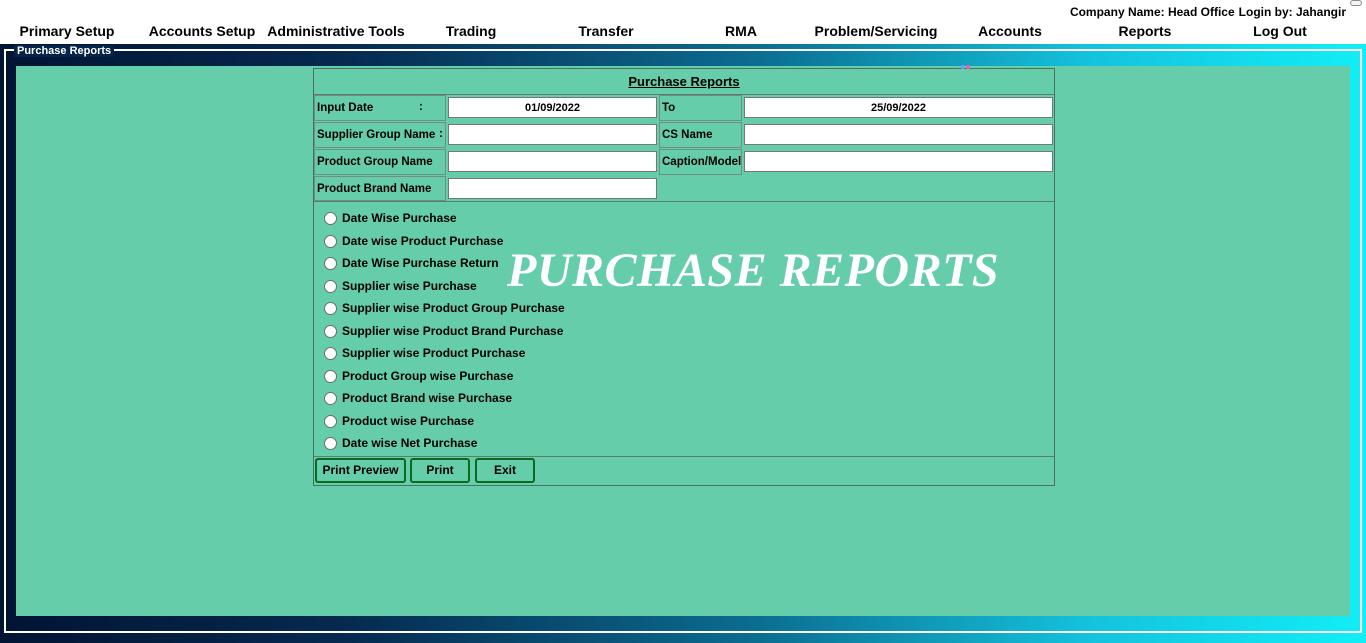 This screenshot has width=1366, height=643. I want to click on option-label: Date Wise Purchase Return, so click(420, 263).